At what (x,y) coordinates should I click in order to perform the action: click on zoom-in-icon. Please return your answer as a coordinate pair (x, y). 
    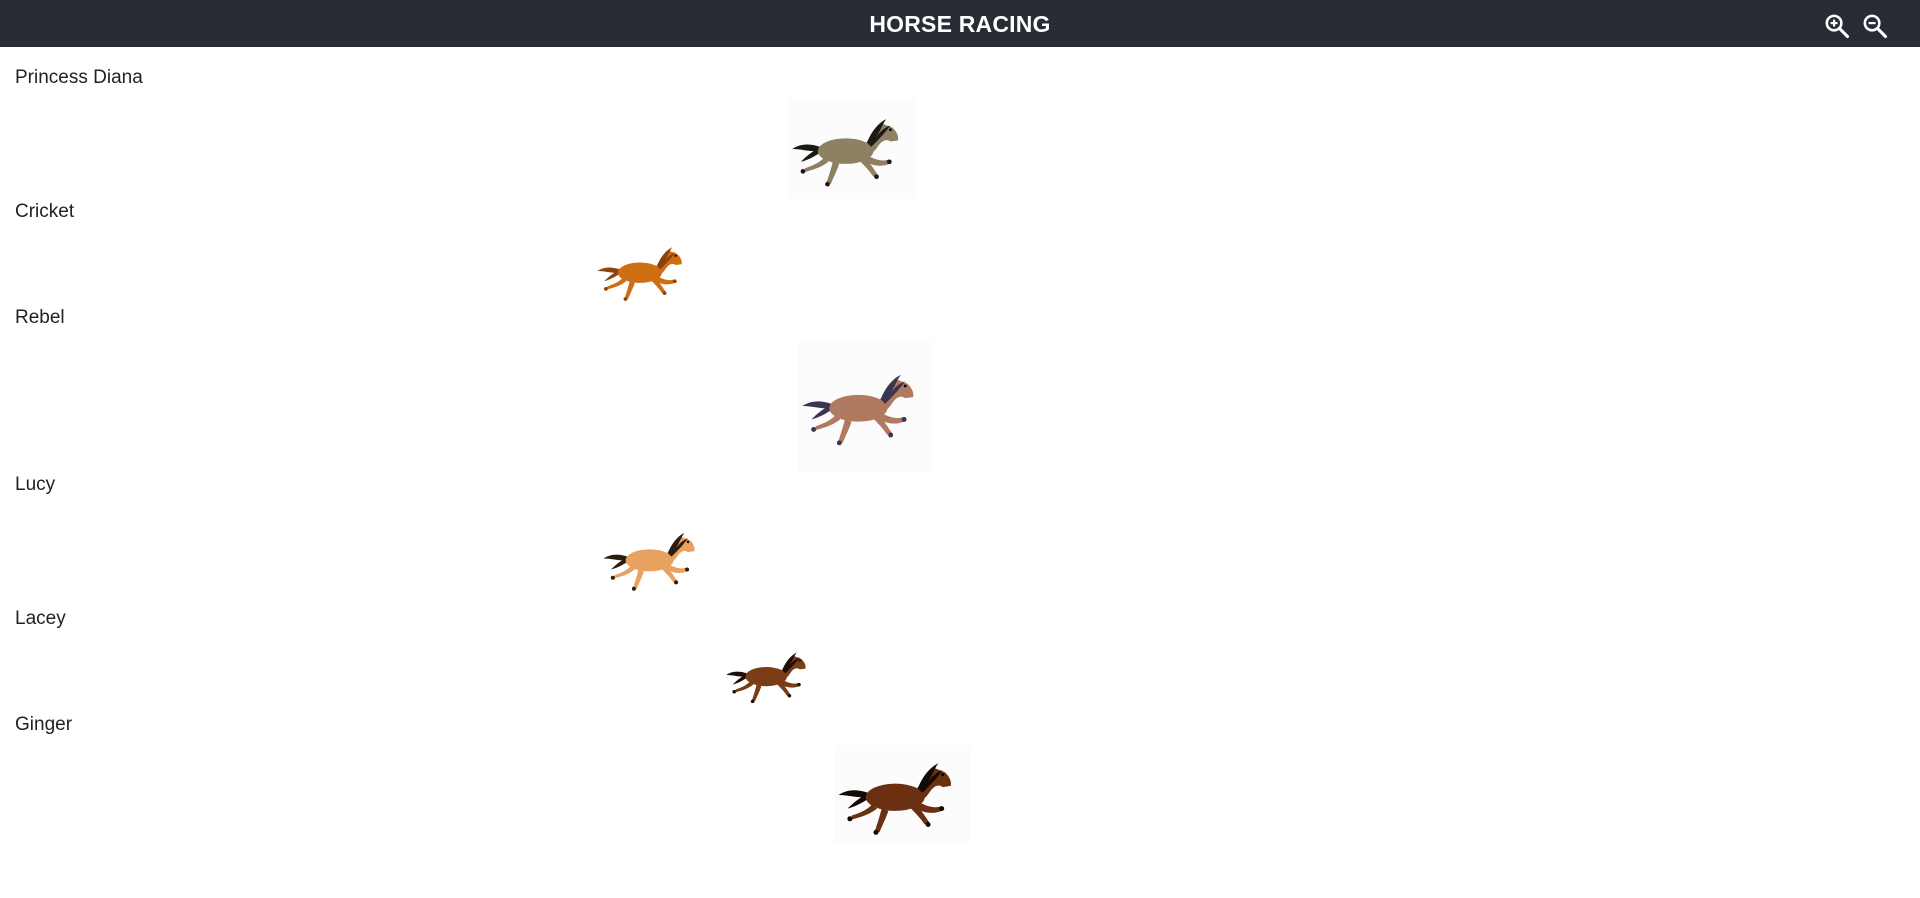
    Looking at the image, I should click on (1837, 26).